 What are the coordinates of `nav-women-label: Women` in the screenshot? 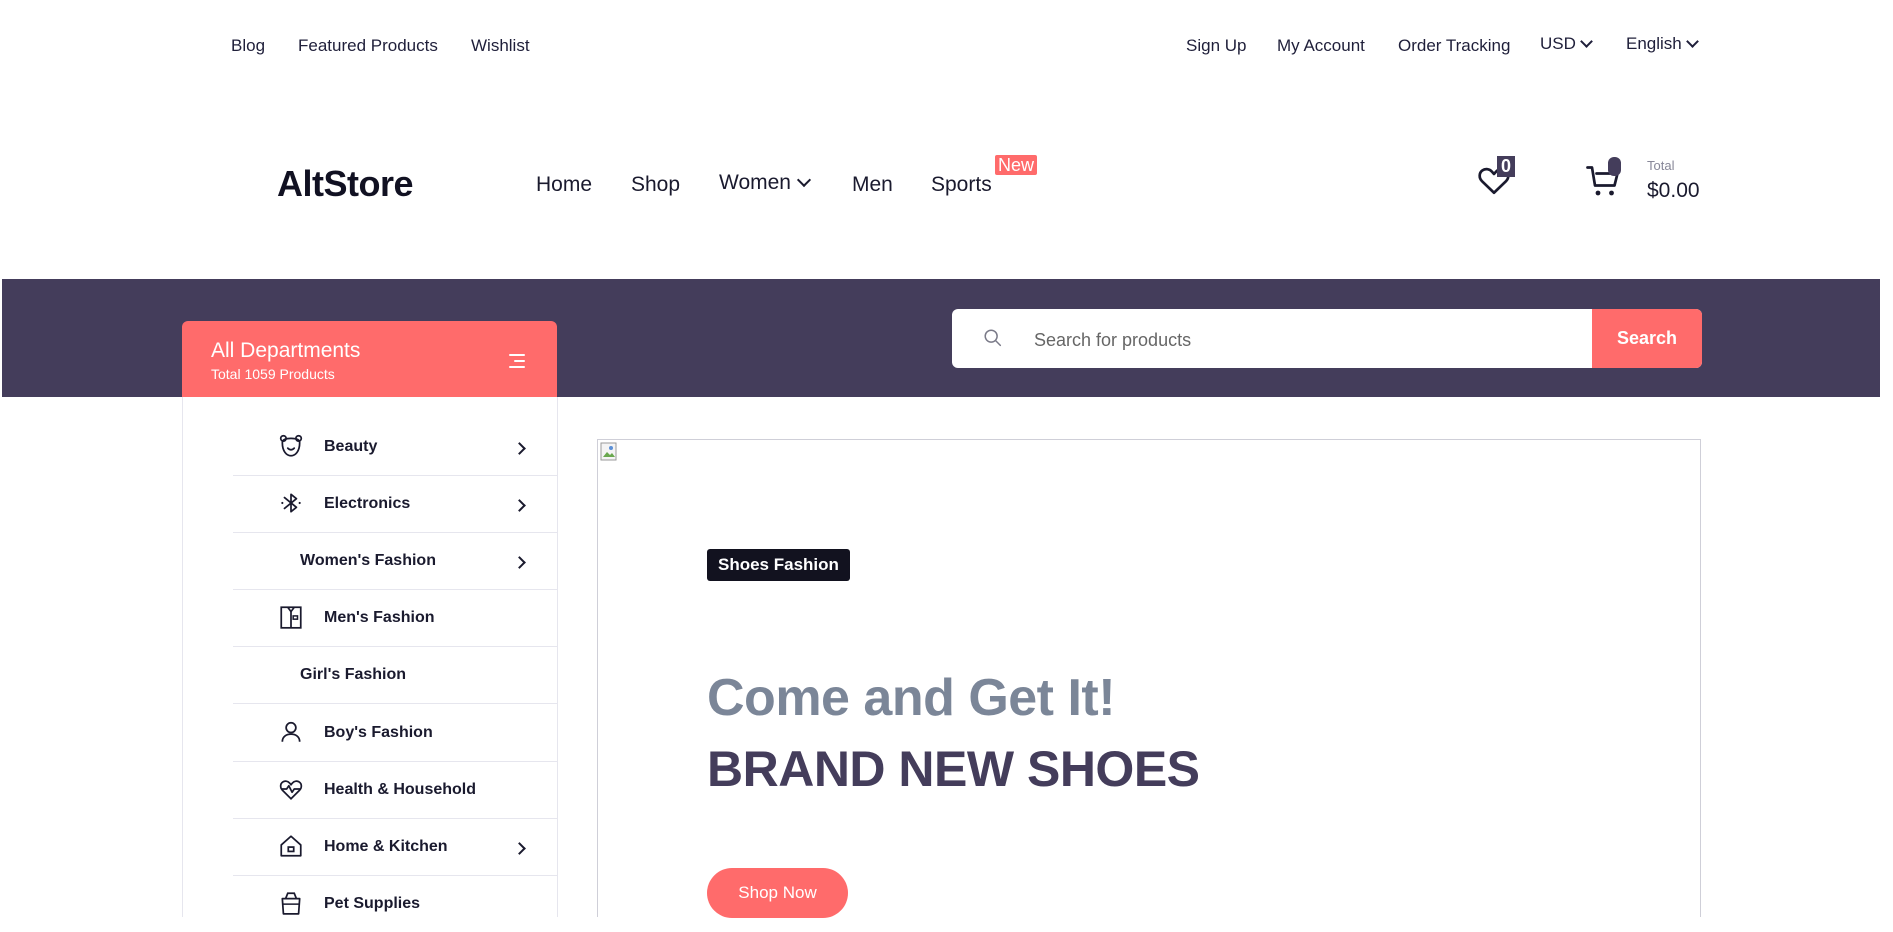 It's located at (755, 182).